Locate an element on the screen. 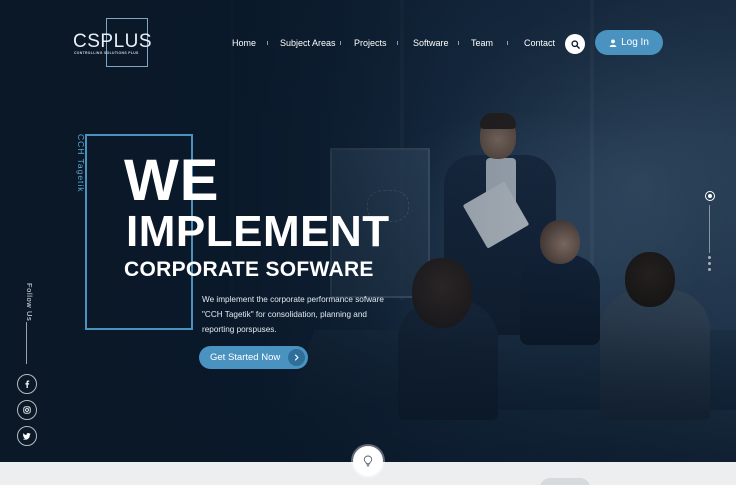 The width and height of the screenshot is (736, 485). nav-item-subject-areas: Subject Areas is located at coordinates (308, 43).